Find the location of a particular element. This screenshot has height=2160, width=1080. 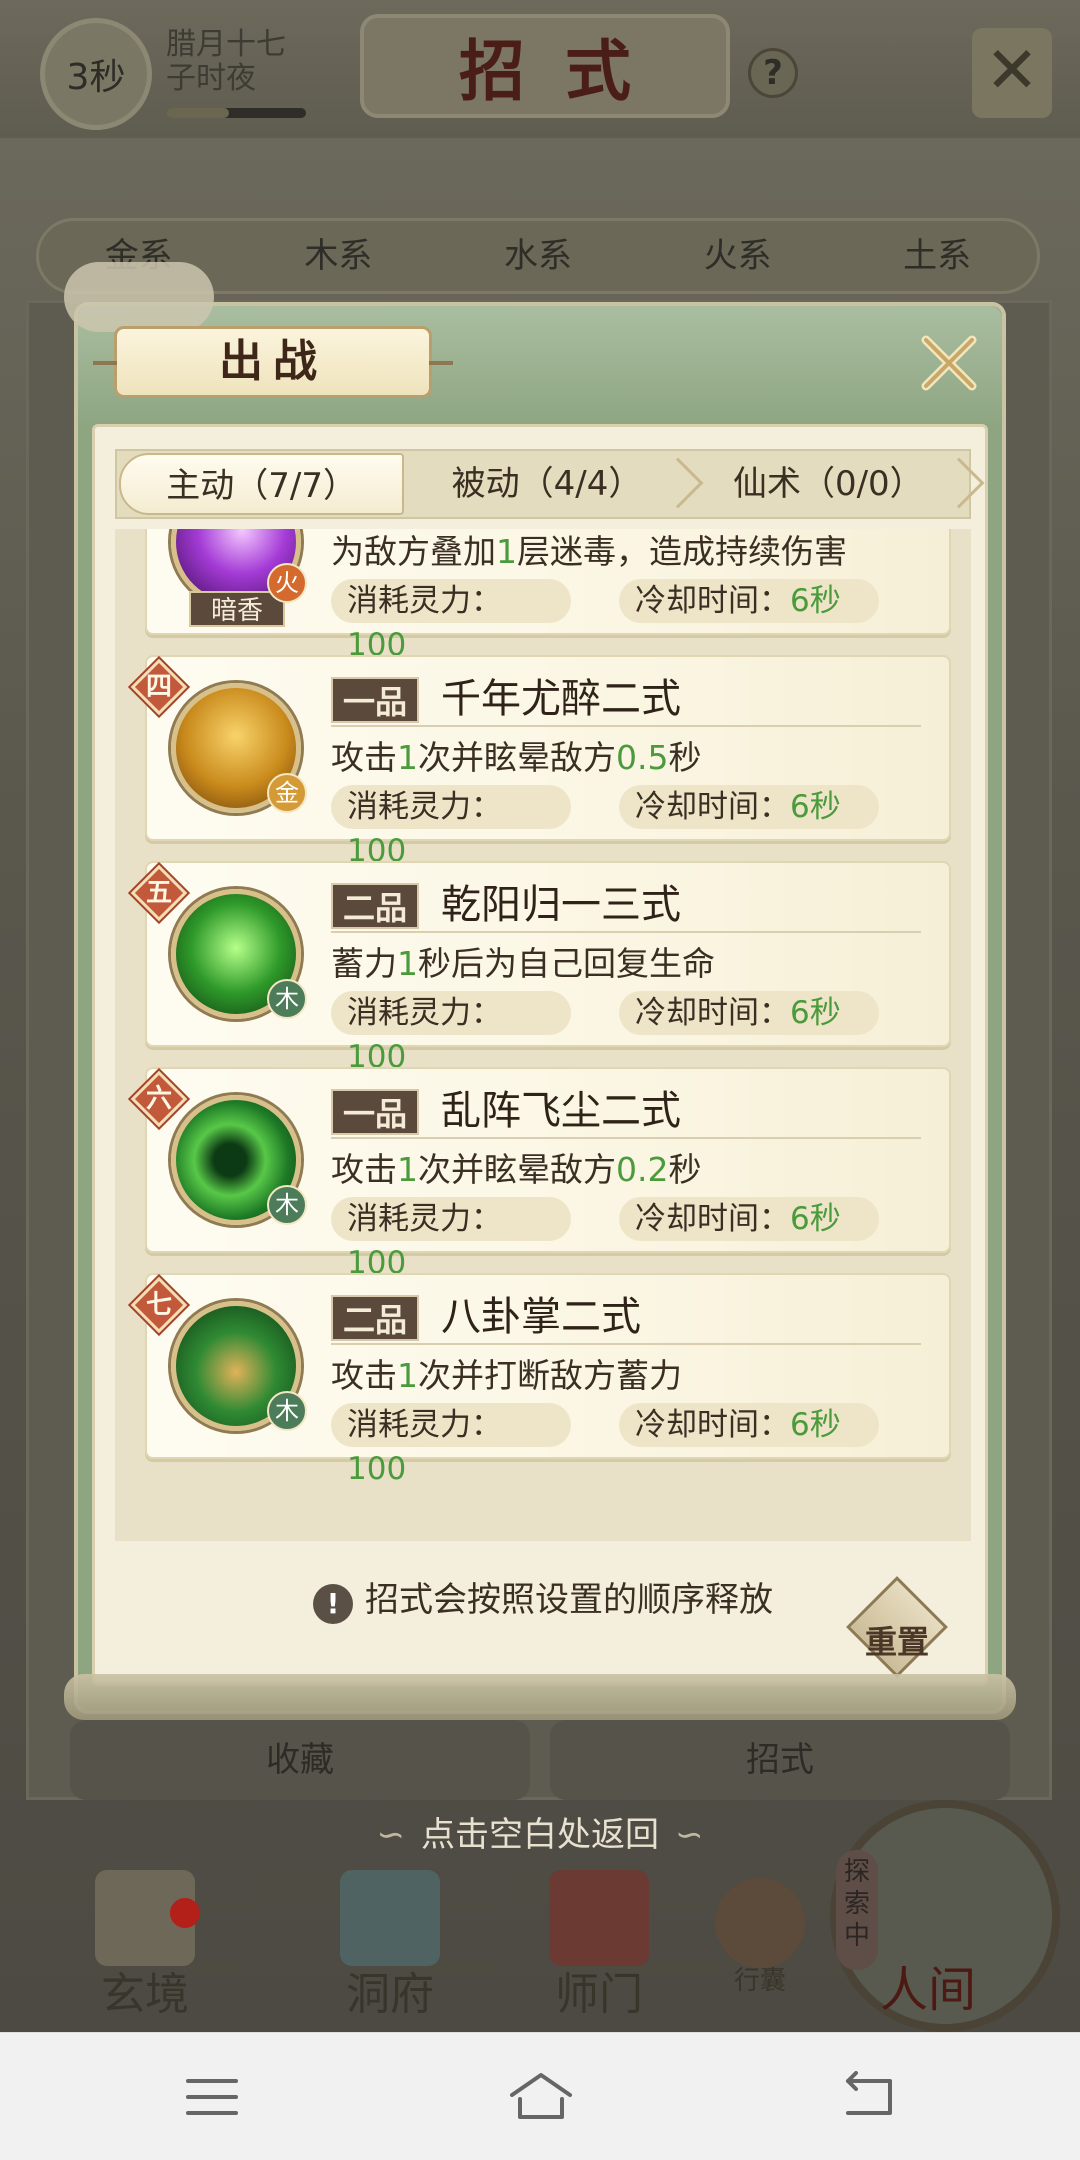

menu-icon is located at coordinates (212, 2097).